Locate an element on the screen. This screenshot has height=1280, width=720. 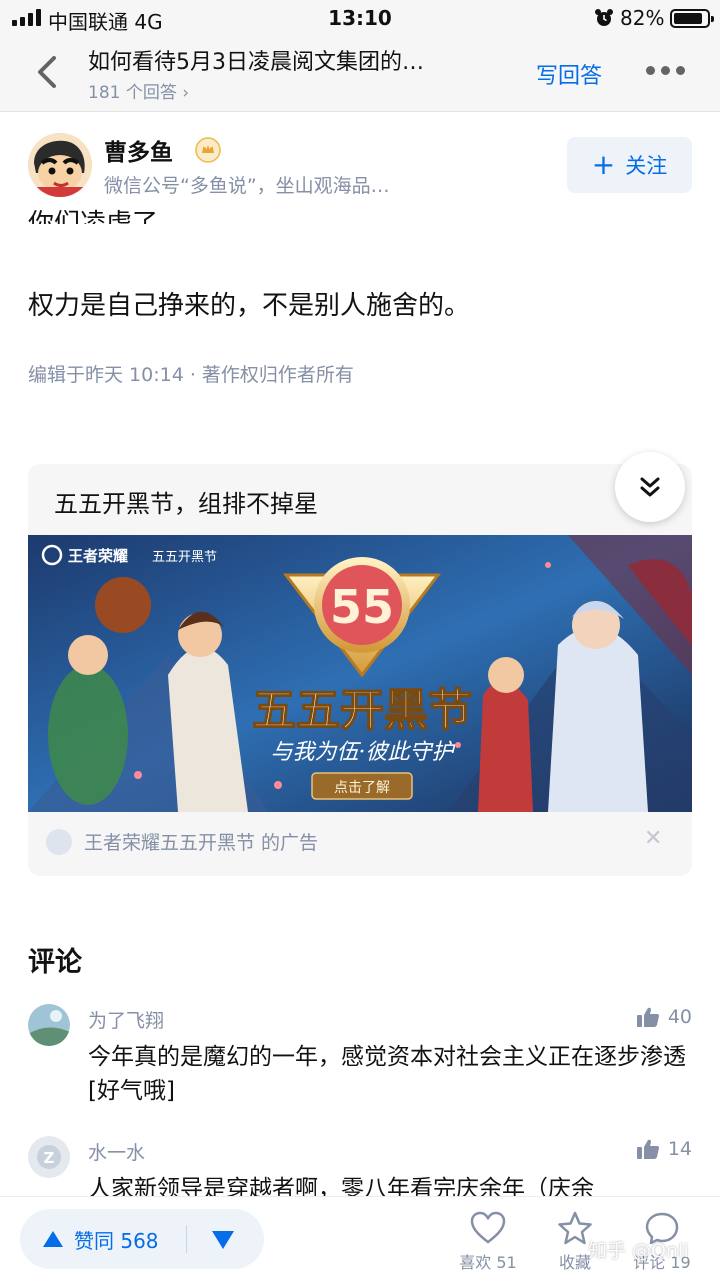
zhihu-watermark: 知乎 @Qnli is located at coordinates (638, 1251).